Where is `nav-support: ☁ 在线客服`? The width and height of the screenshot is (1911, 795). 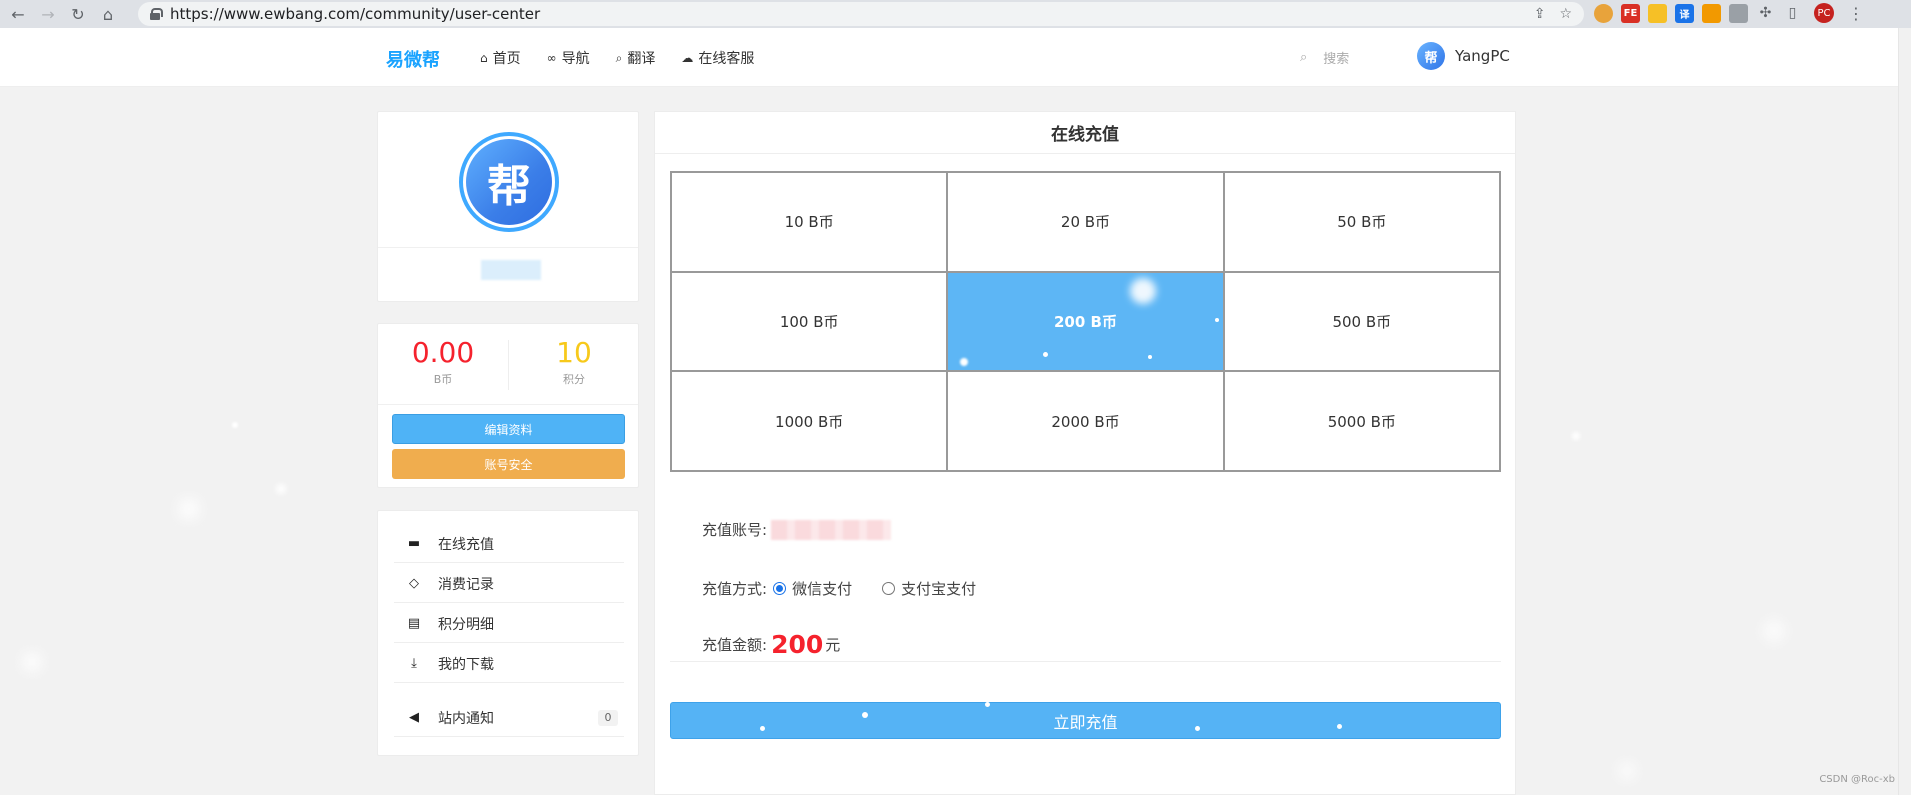
nav-support: ☁ 在线客服 is located at coordinates (717, 58).